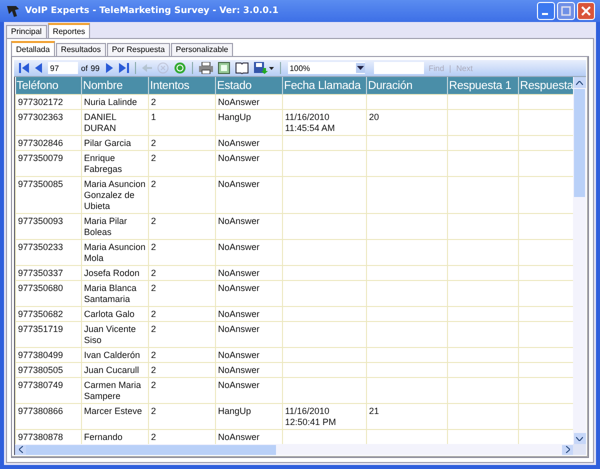 The image size is (600, 469). I want to click on app-icon, so click(13, 11).